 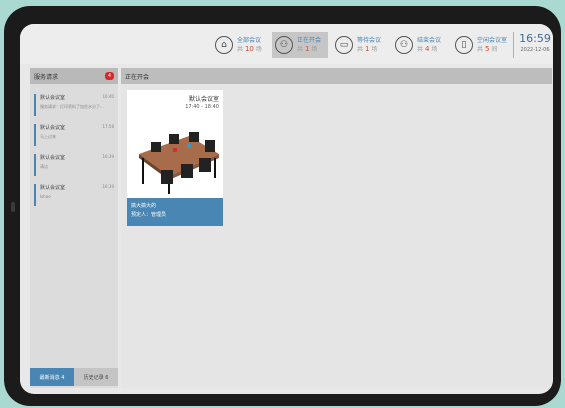 What do you see at coordinates (46, 77) in the screenshot?
I see `panel-title: 服务请求` at bounding box center [46, 77].